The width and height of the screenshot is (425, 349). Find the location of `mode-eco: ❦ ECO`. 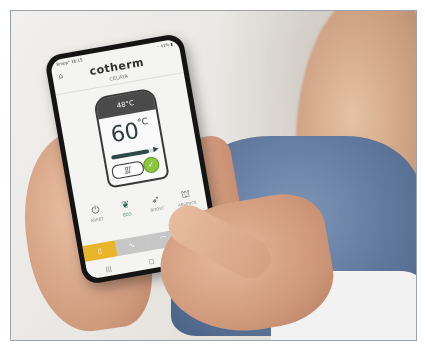

mode-eco: ❦ ECO is located at coordinates (126, 208).